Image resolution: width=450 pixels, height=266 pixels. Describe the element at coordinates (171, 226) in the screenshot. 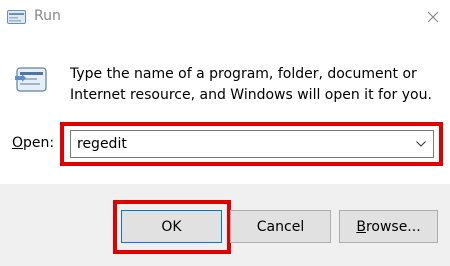

I see `ok-button: OK` at that location.